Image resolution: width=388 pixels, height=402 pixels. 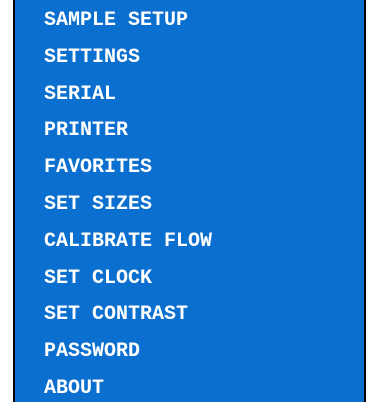 What do you see at coordinates (128, 21) in the screenshot?
I see `menu-item-sample-setup: SAMPLE SETUP` at bounding box center [128, 21].